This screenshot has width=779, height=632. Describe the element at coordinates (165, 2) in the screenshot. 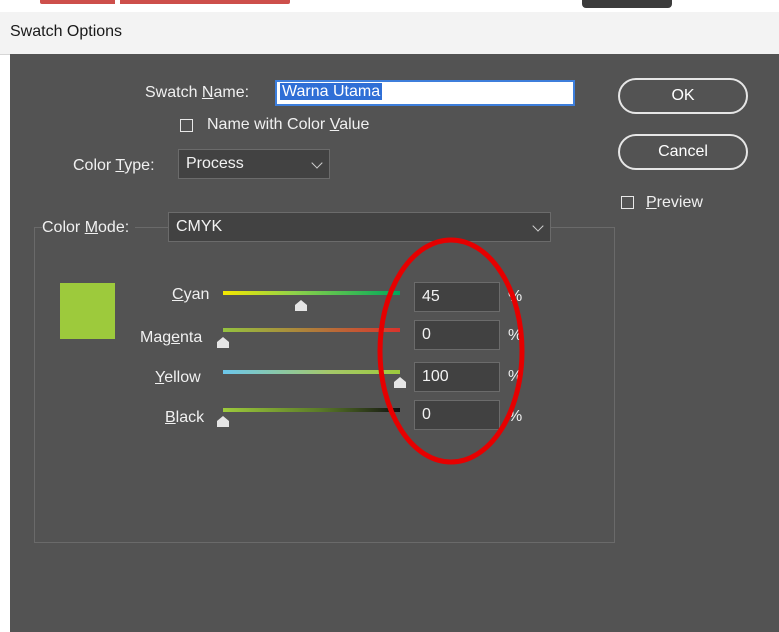

I see `background-text-fragment` at that location.